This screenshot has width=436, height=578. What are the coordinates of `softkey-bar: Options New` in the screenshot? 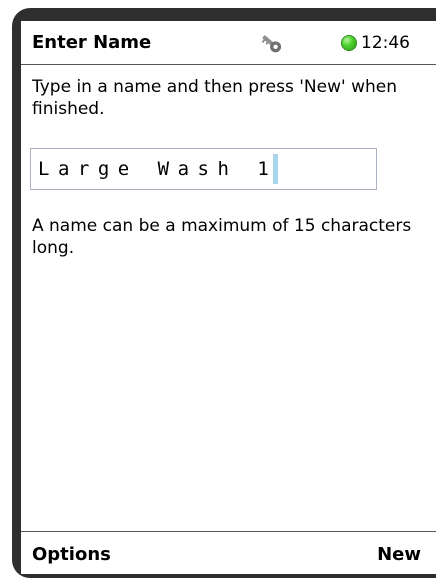 It's located at (228, 552).